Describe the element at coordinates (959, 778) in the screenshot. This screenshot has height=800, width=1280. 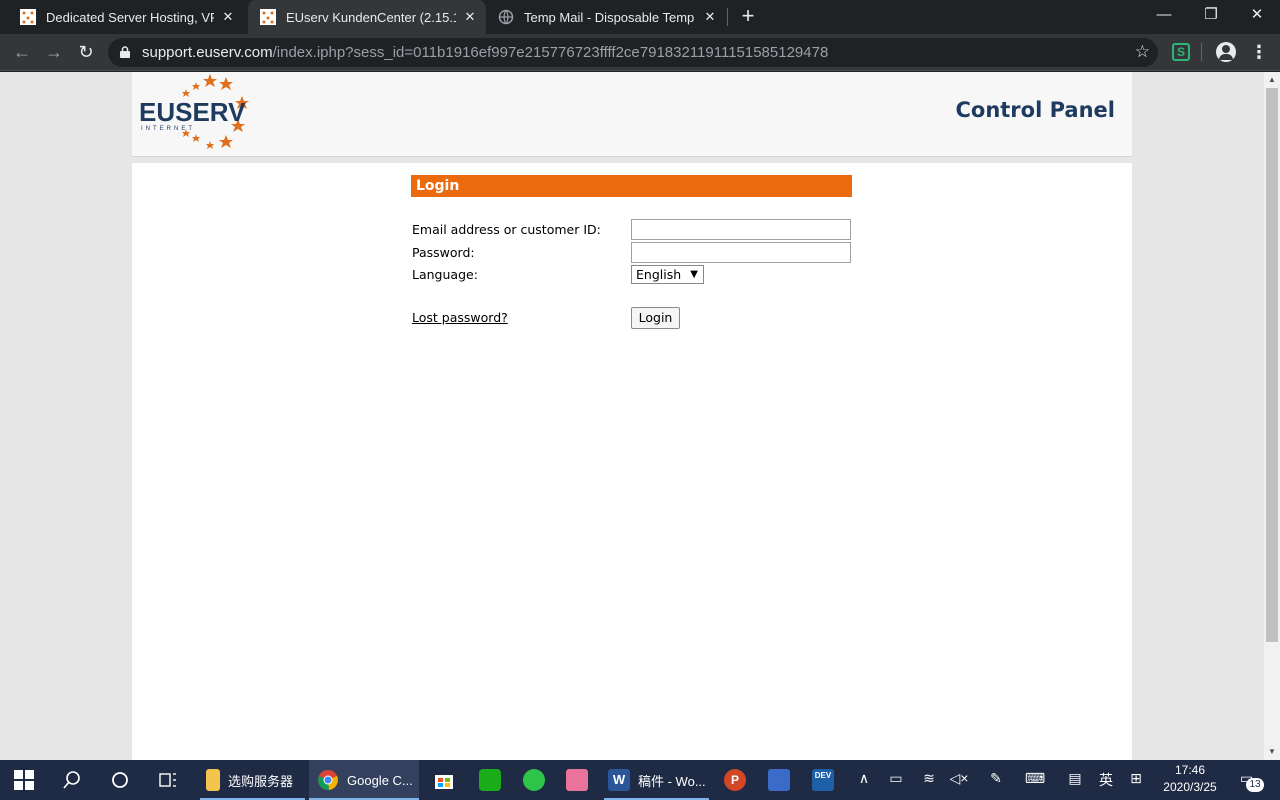
I see `volume-muted-icon: ◁×` at that location.